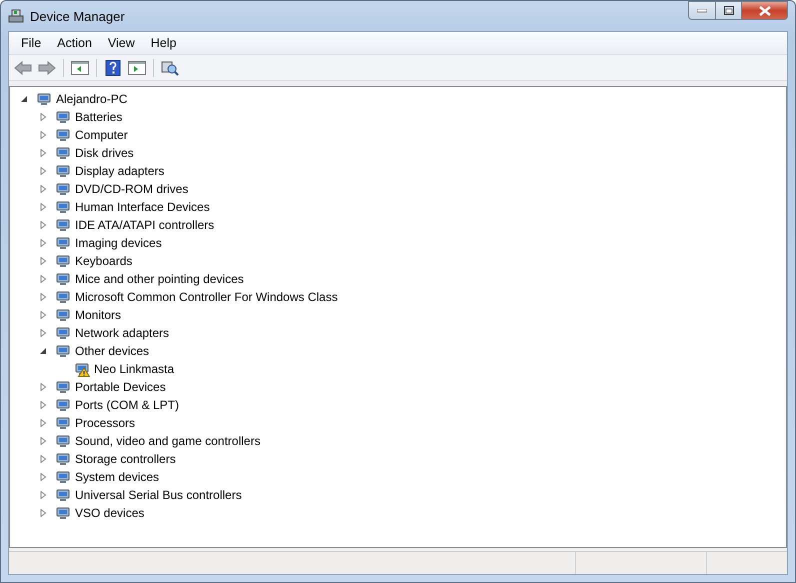  I want to click on tree-item: Keyboards, so click(103, 261).